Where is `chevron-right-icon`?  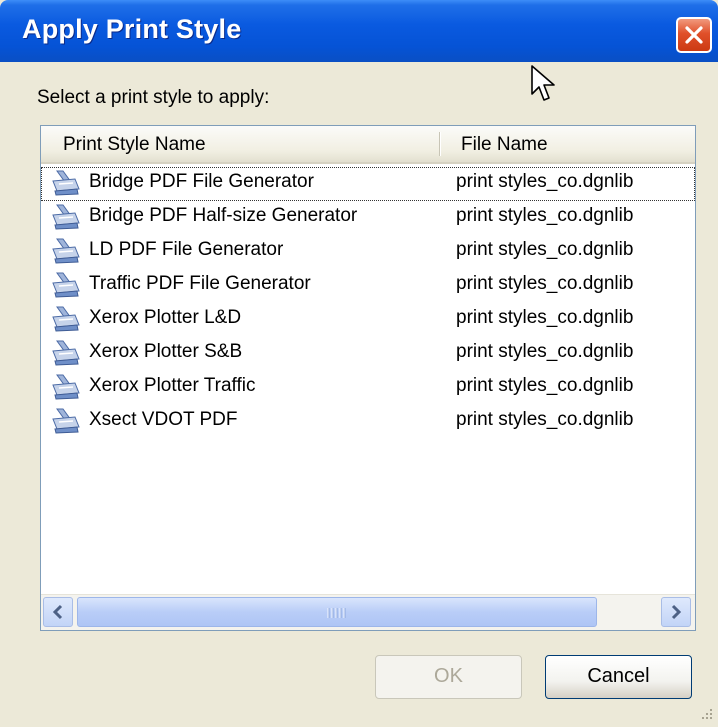
chevron-right-icon is located at coordinates (676, 612).